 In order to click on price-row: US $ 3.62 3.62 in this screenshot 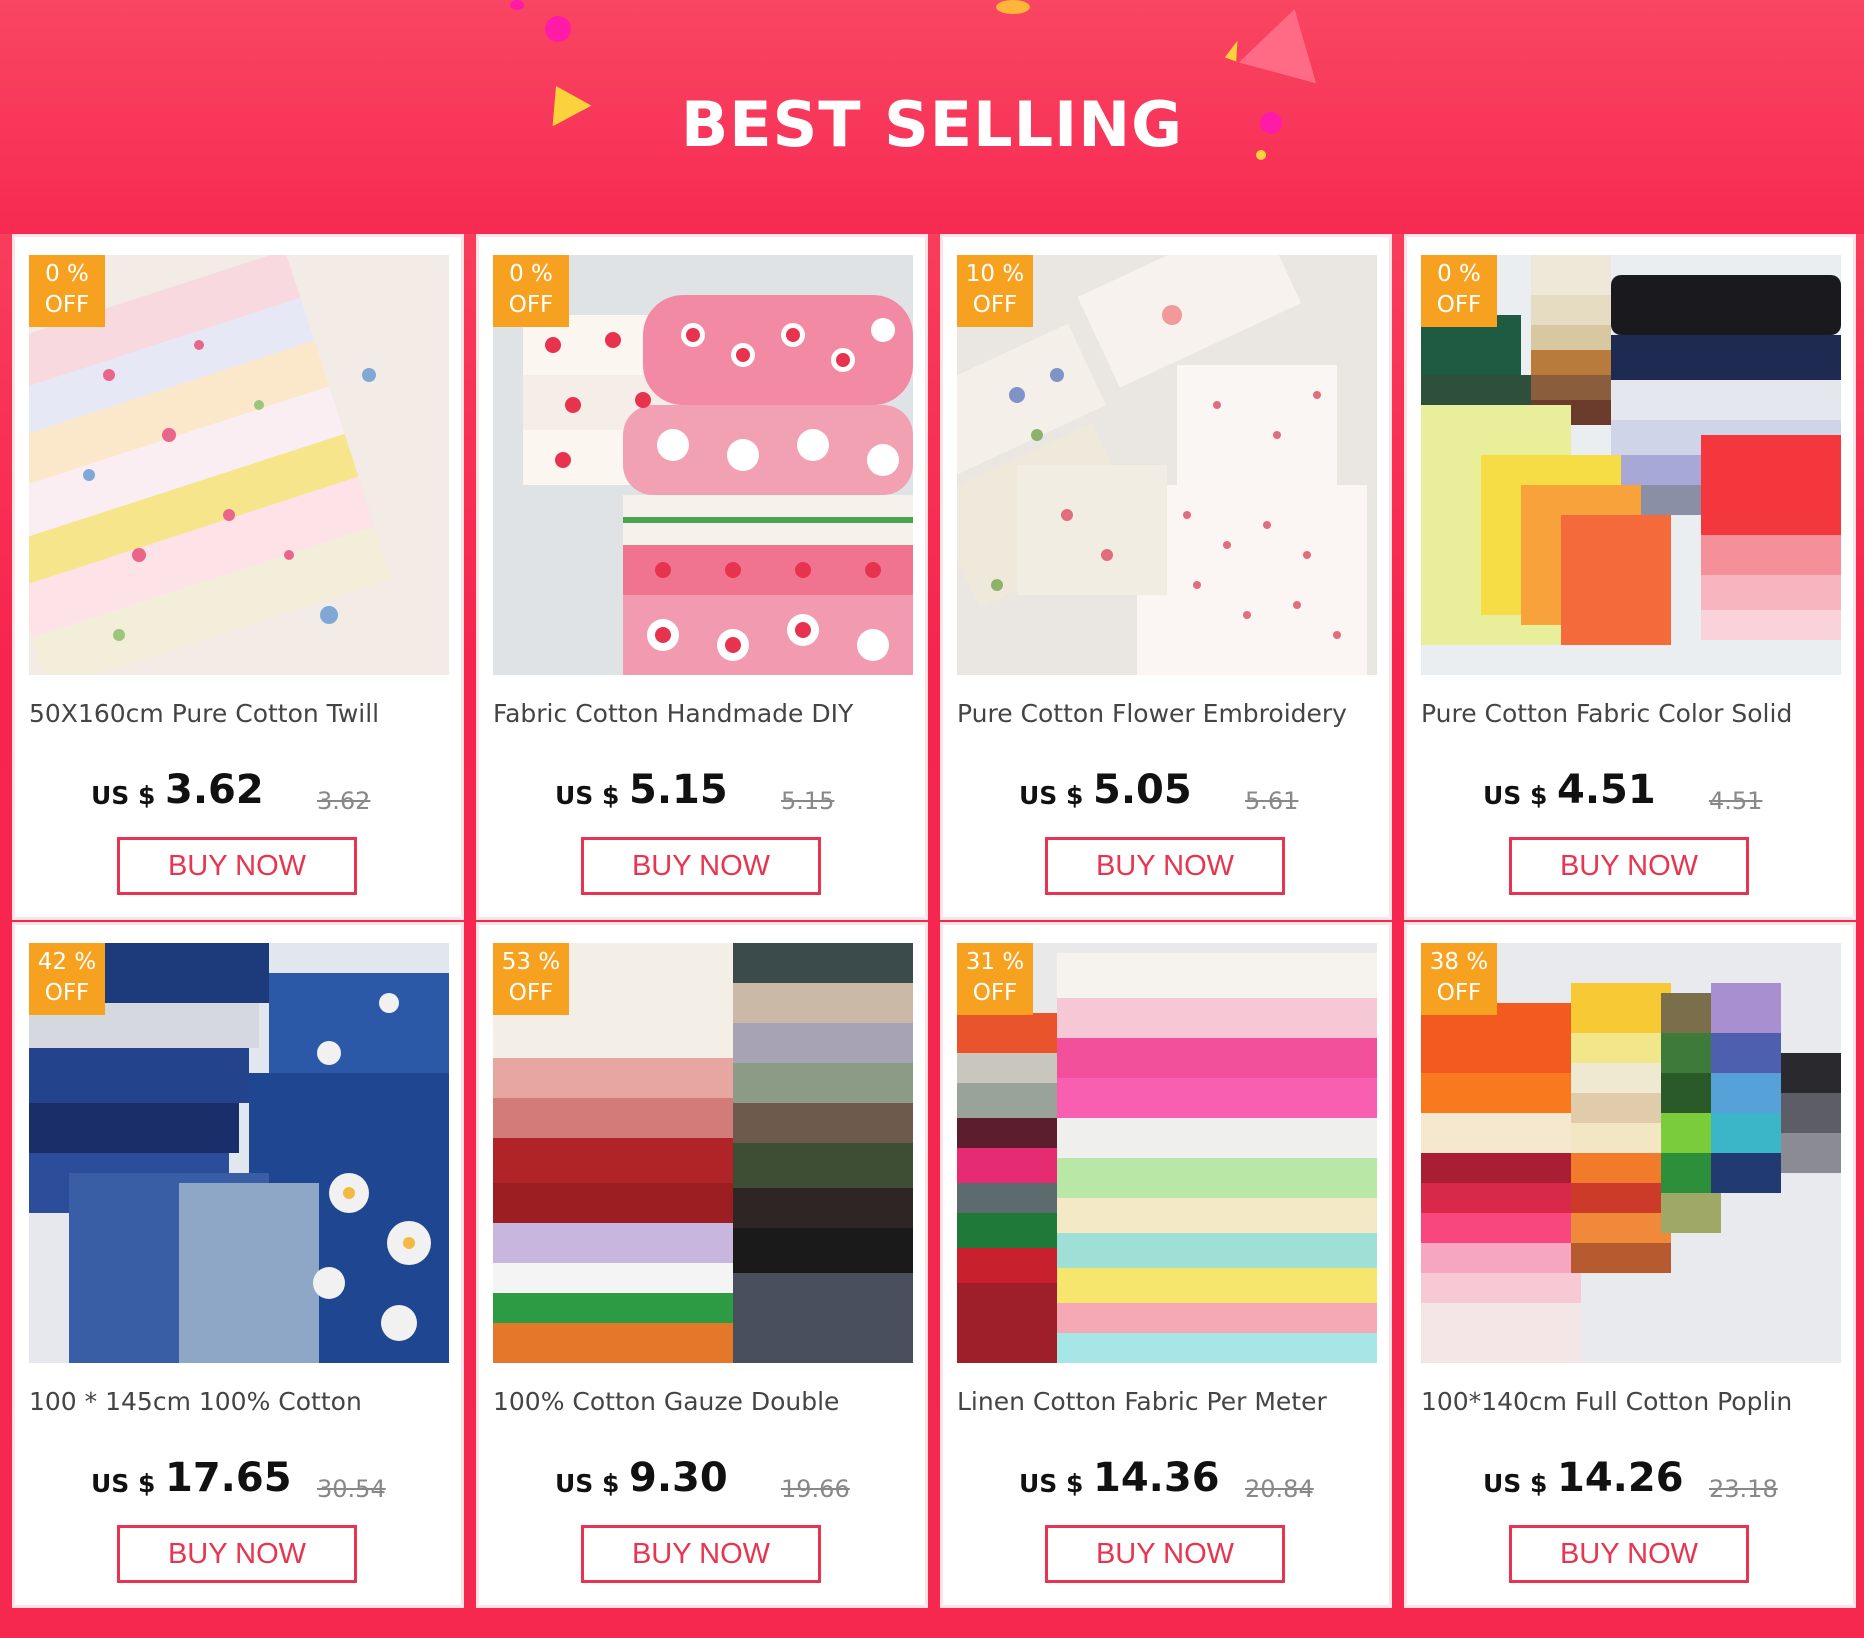, I will do `click(238, 792)`.